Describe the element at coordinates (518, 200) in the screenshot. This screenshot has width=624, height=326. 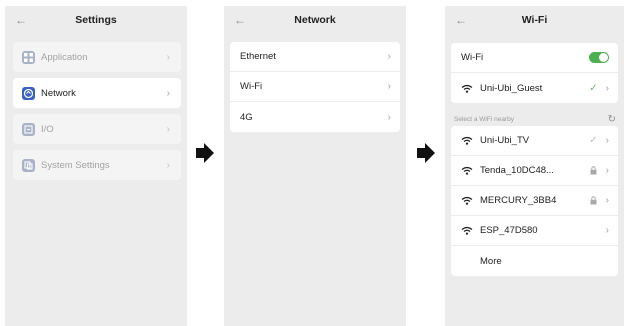
I see `network-ssid: MERCURY_3BB4` at that location.